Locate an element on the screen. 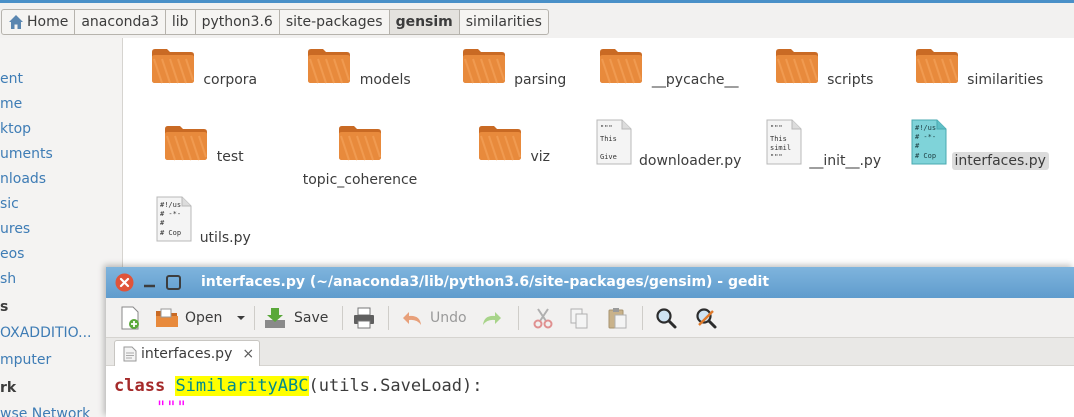 This screenshot has width=1074, height=417. breadcrumb-anaconda3: anaconda3 is located at coordinates (120, 22).